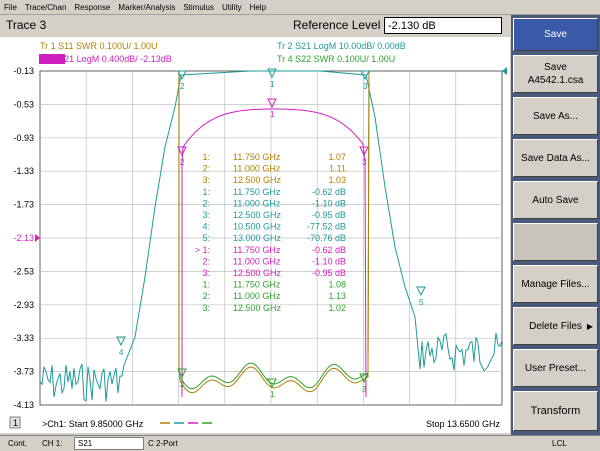 This screenshot has width=600, height=451. What do you see at coordinates (23, 138) in the screenshot?
I see `y-tick-label: -0.93` at bounding box center [23, 138].